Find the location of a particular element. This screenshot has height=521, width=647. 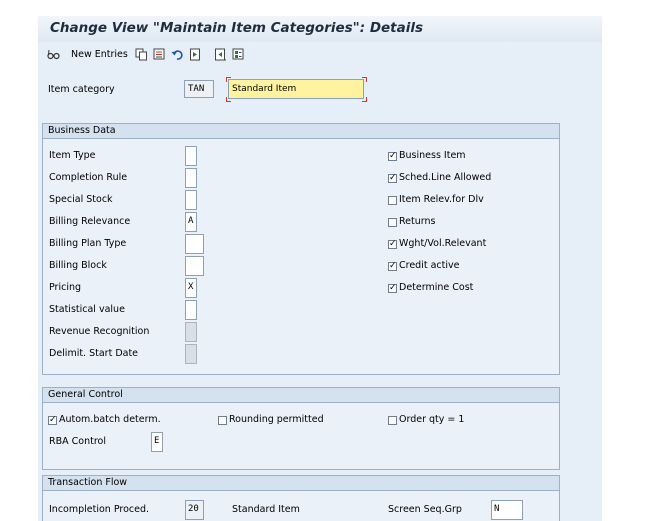

item-type-label: Item Type is located at coordinates (72, 155).